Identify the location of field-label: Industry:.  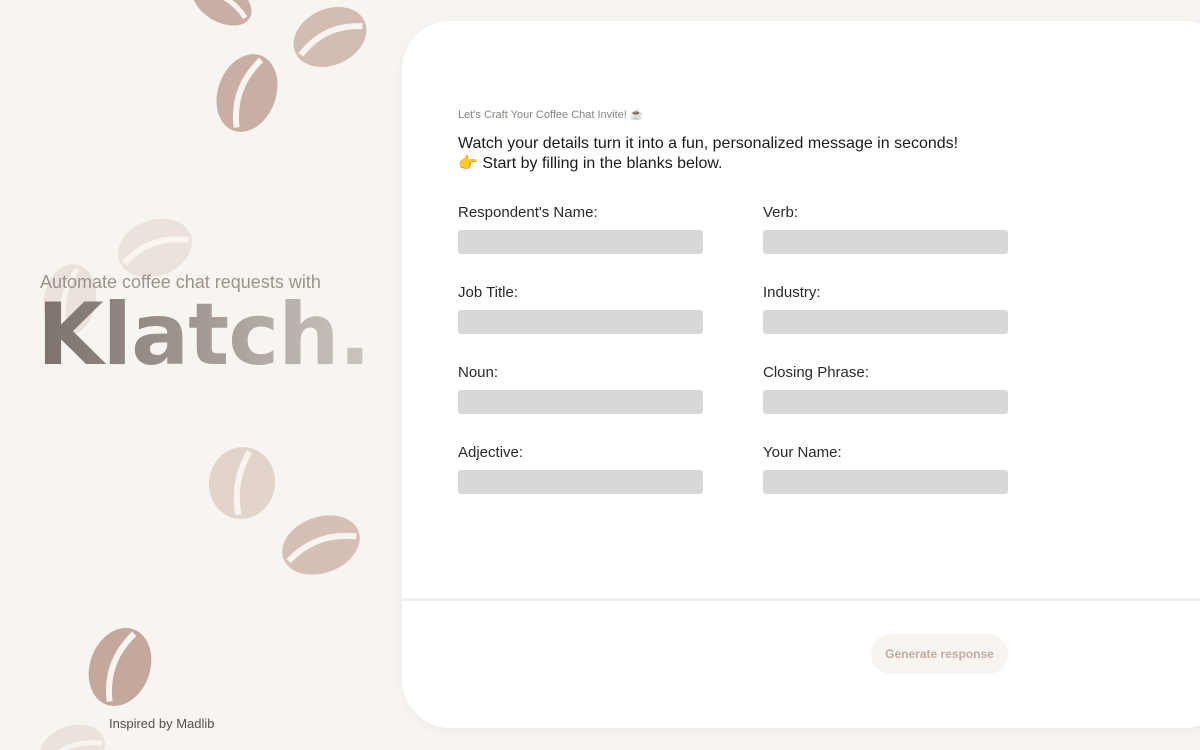
(792, 292).